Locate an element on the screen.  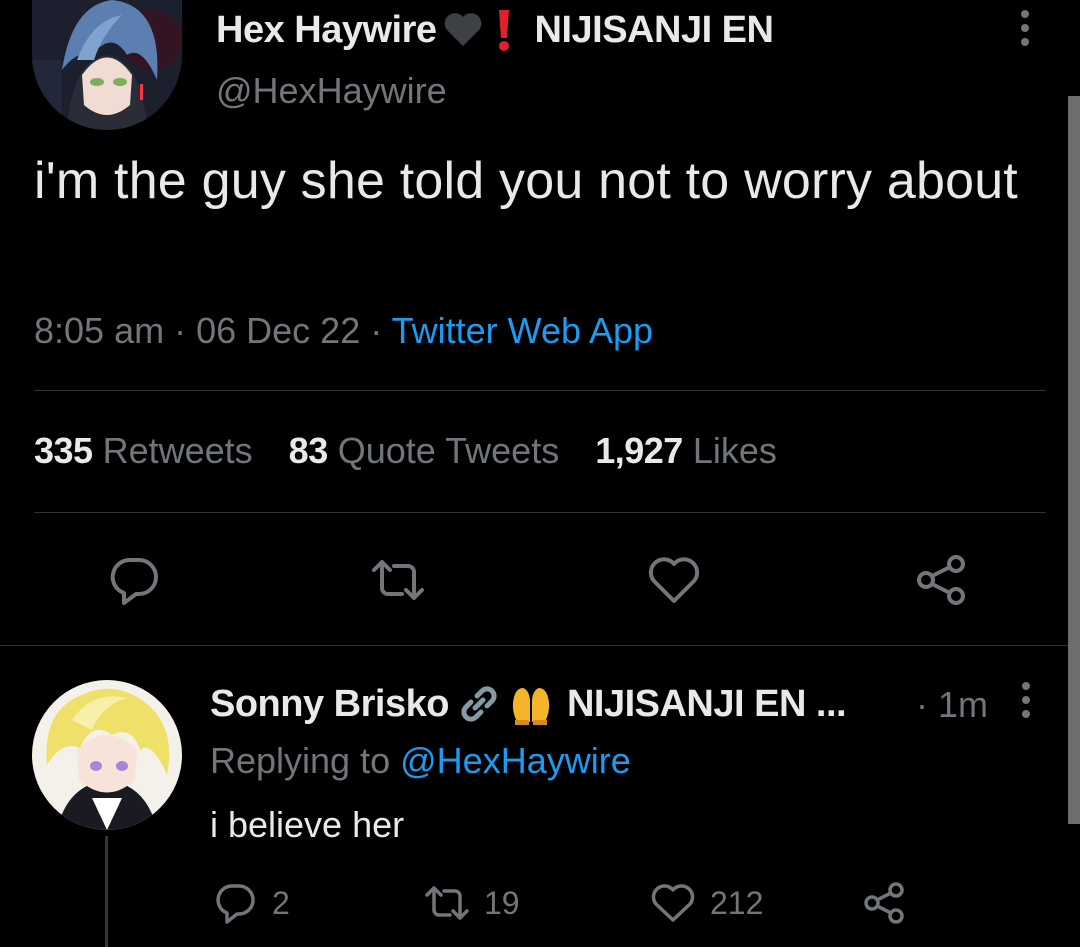
display-name-text: Hex Haywire is located at coordinates (326, 29).